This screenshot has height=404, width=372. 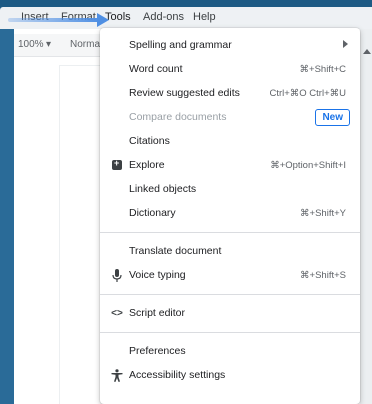 I want to click on menu-addons: Add-ons, so click(x=163, y=17).